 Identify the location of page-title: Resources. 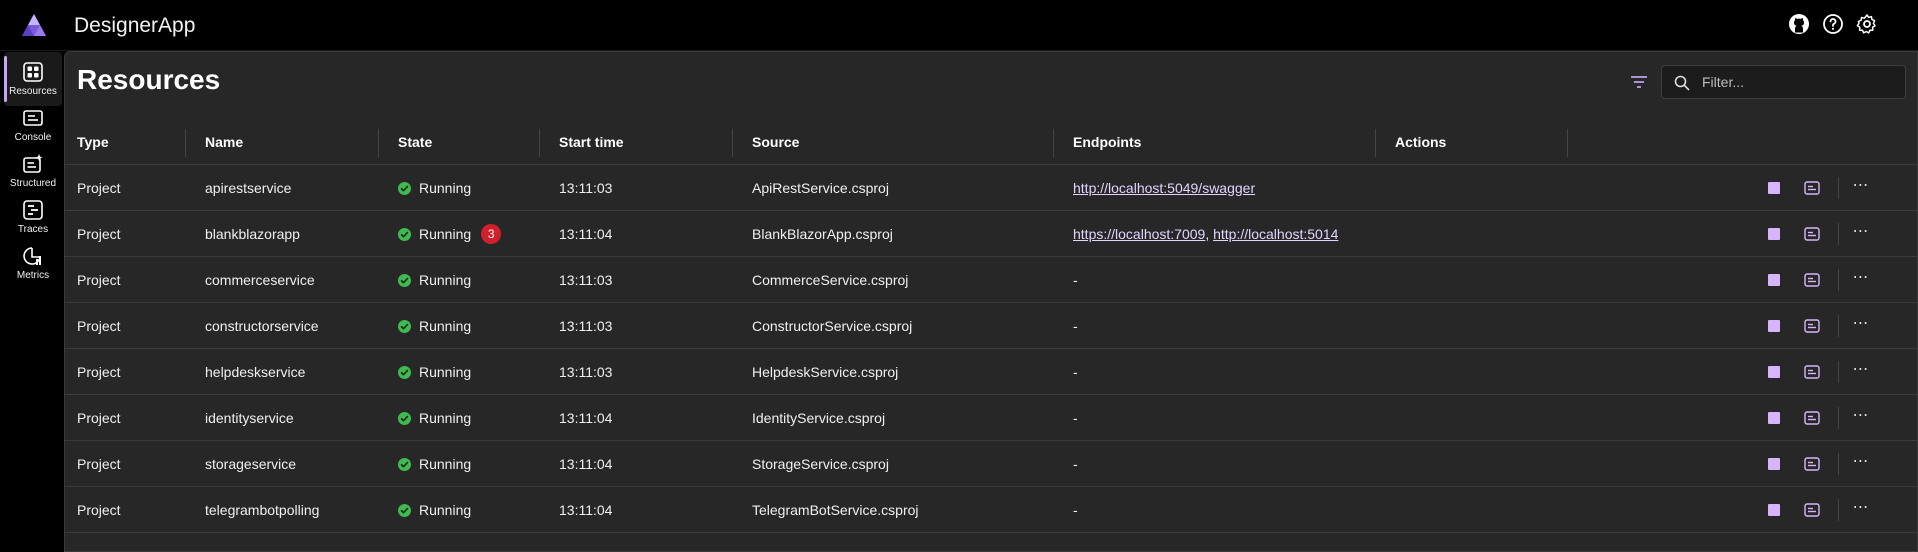
(149, 79).